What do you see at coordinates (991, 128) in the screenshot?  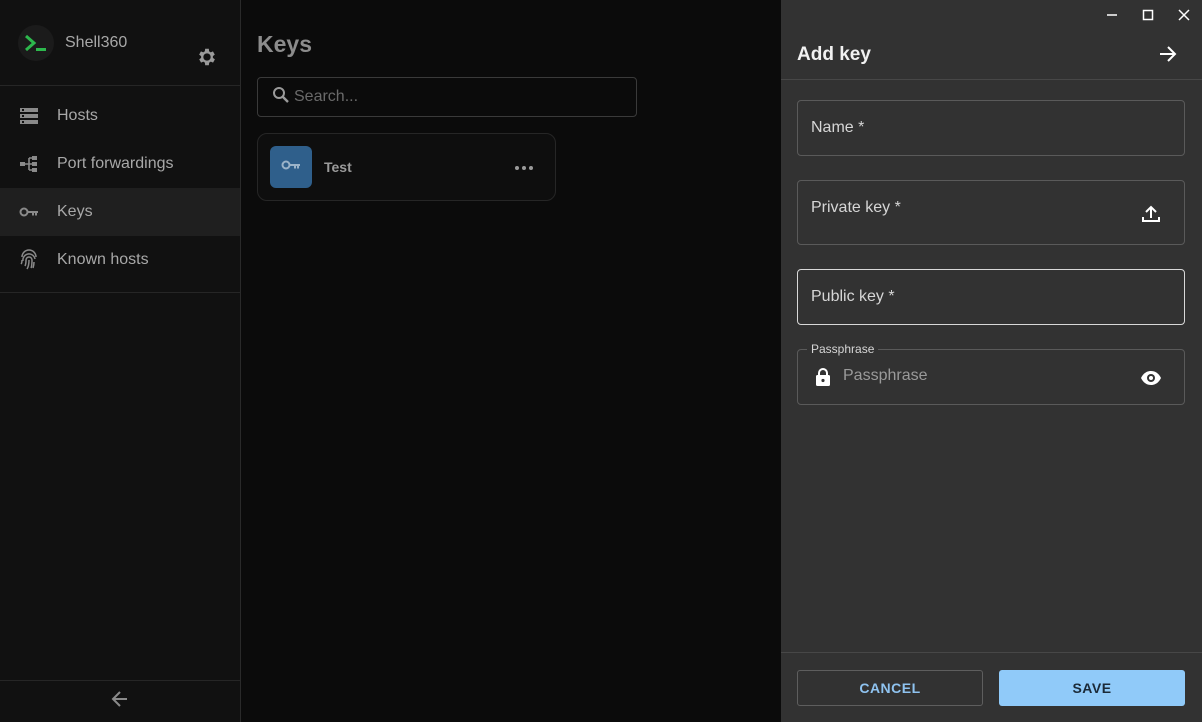 I see `name-field: Name *` at bounding box center [991, 128].